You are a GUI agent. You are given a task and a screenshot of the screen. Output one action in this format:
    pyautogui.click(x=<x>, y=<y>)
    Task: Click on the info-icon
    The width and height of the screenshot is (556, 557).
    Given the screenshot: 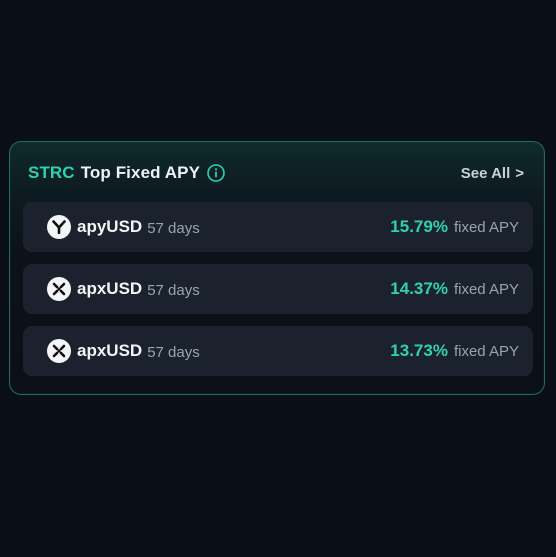 What is the action you would take?
    pyautogui.click(x=216, y=173)
    